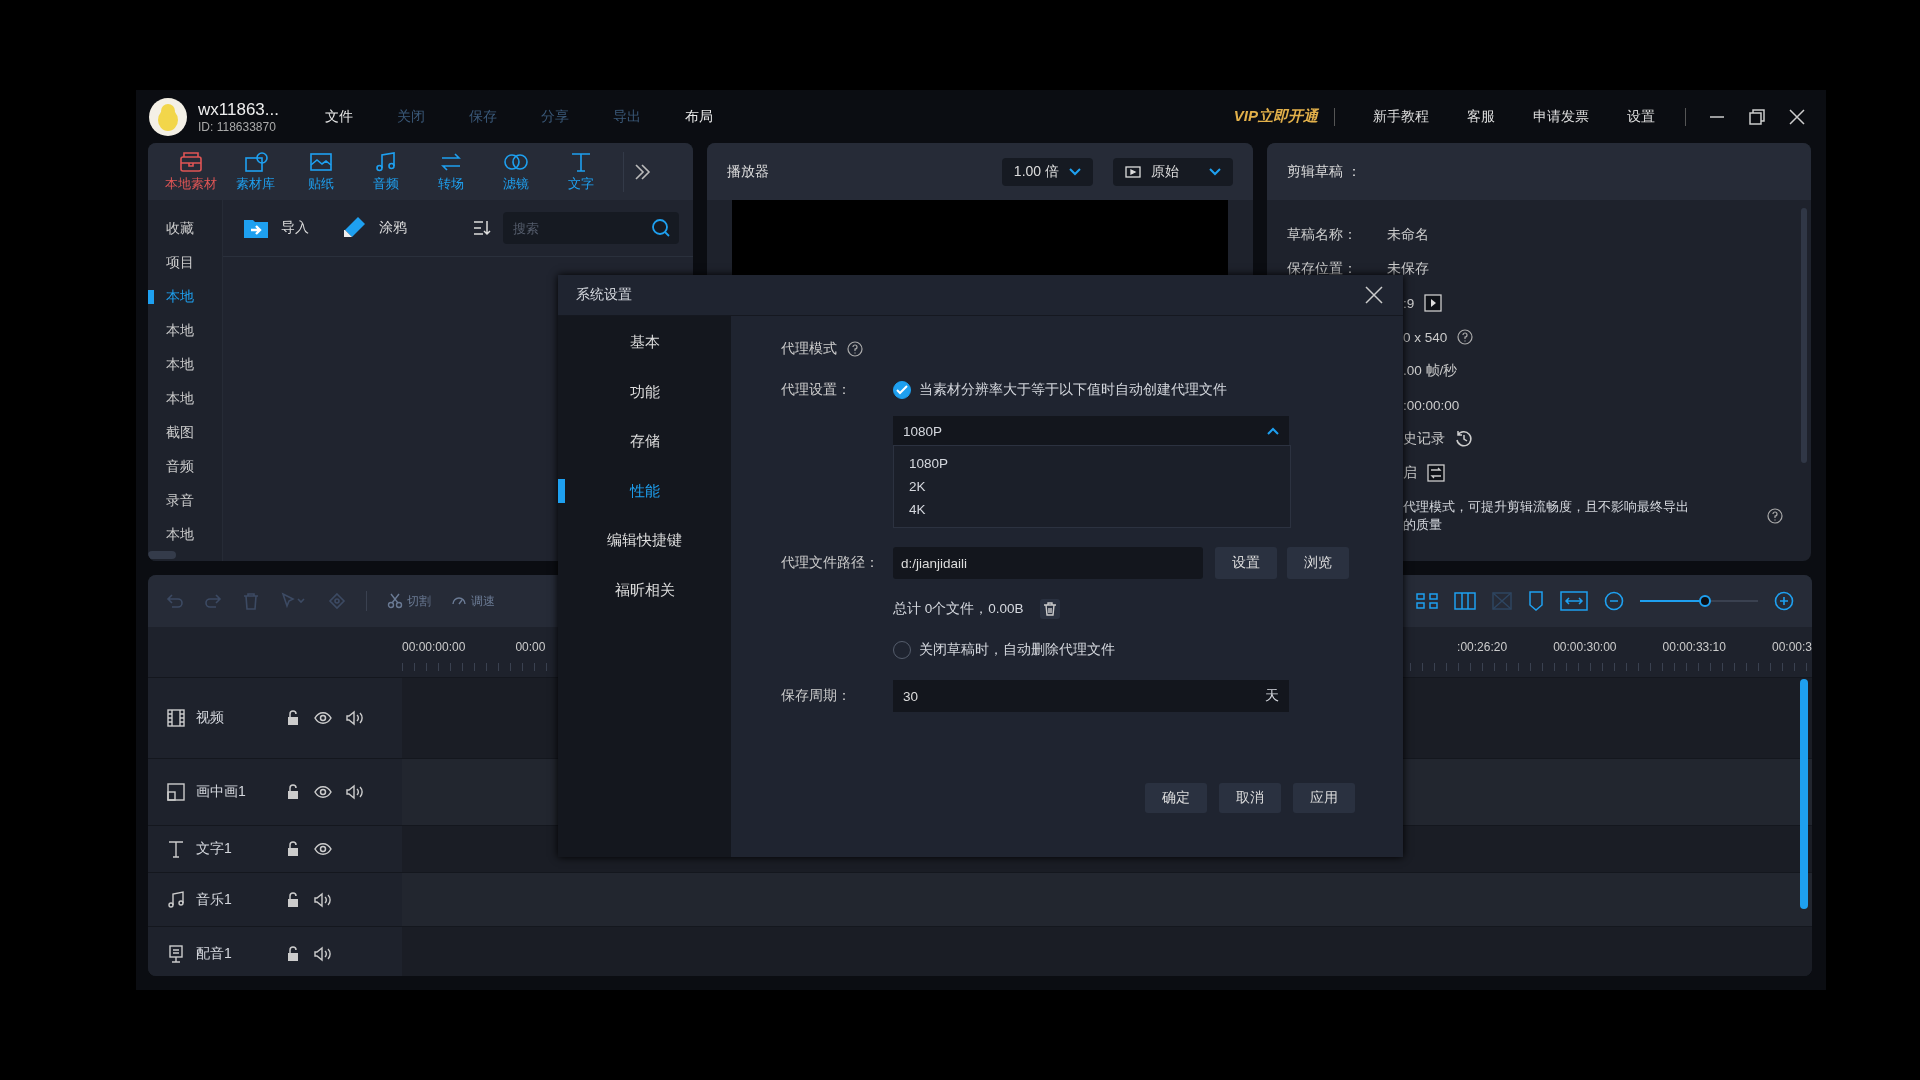  What do you see at coordinates (1092, 509) in the screenshot?
I see `dropdown-option: 4K` at bounding box center [1092, 509].